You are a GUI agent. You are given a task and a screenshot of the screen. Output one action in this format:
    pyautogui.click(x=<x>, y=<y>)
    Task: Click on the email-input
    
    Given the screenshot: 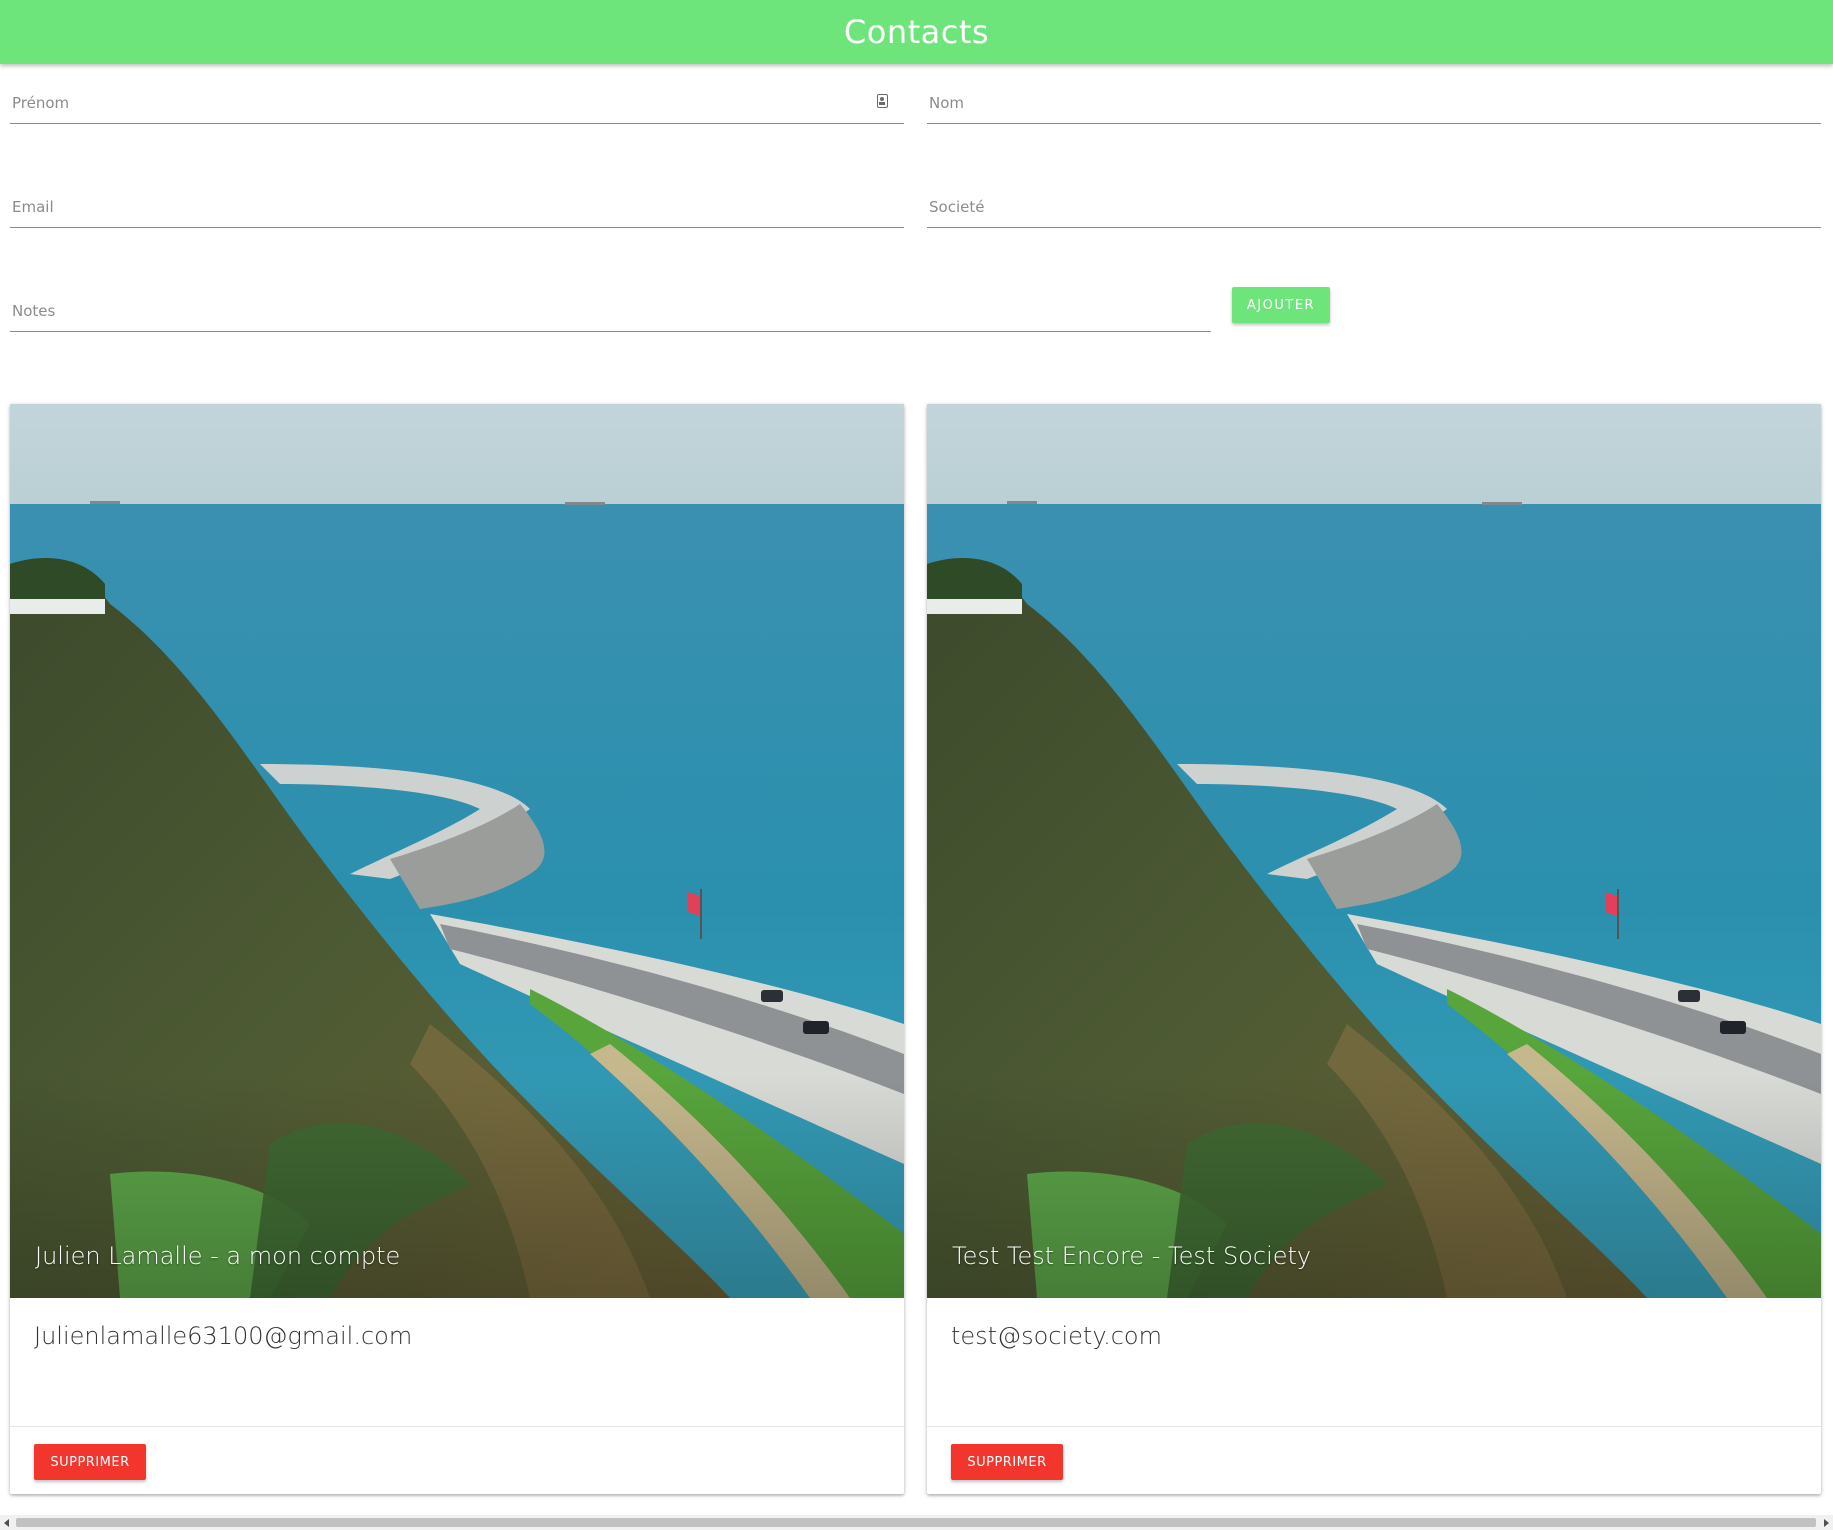 What is the action you would take?
    pyautogui.click(x=457, y=199)
    